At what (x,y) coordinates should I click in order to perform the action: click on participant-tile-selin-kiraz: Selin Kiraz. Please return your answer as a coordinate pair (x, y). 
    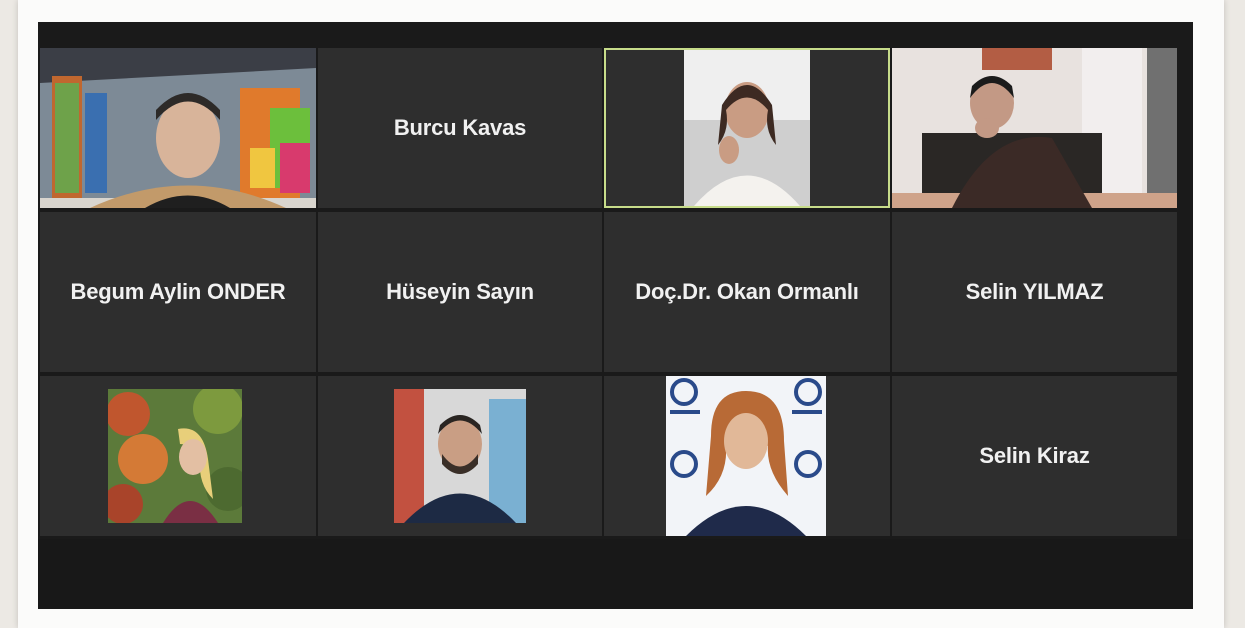
    Looking at the image, I should click on (1034, 456).